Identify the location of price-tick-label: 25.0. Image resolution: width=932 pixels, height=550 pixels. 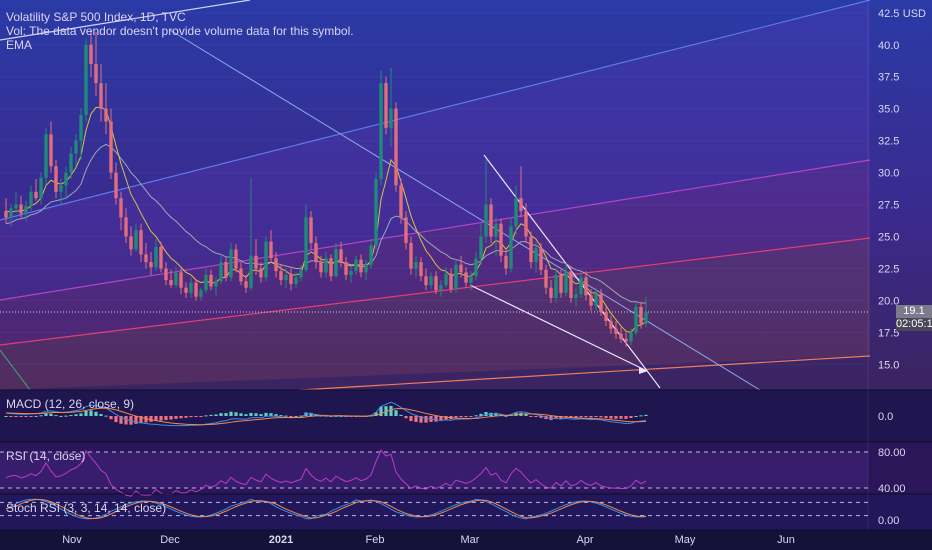
(888, 238).